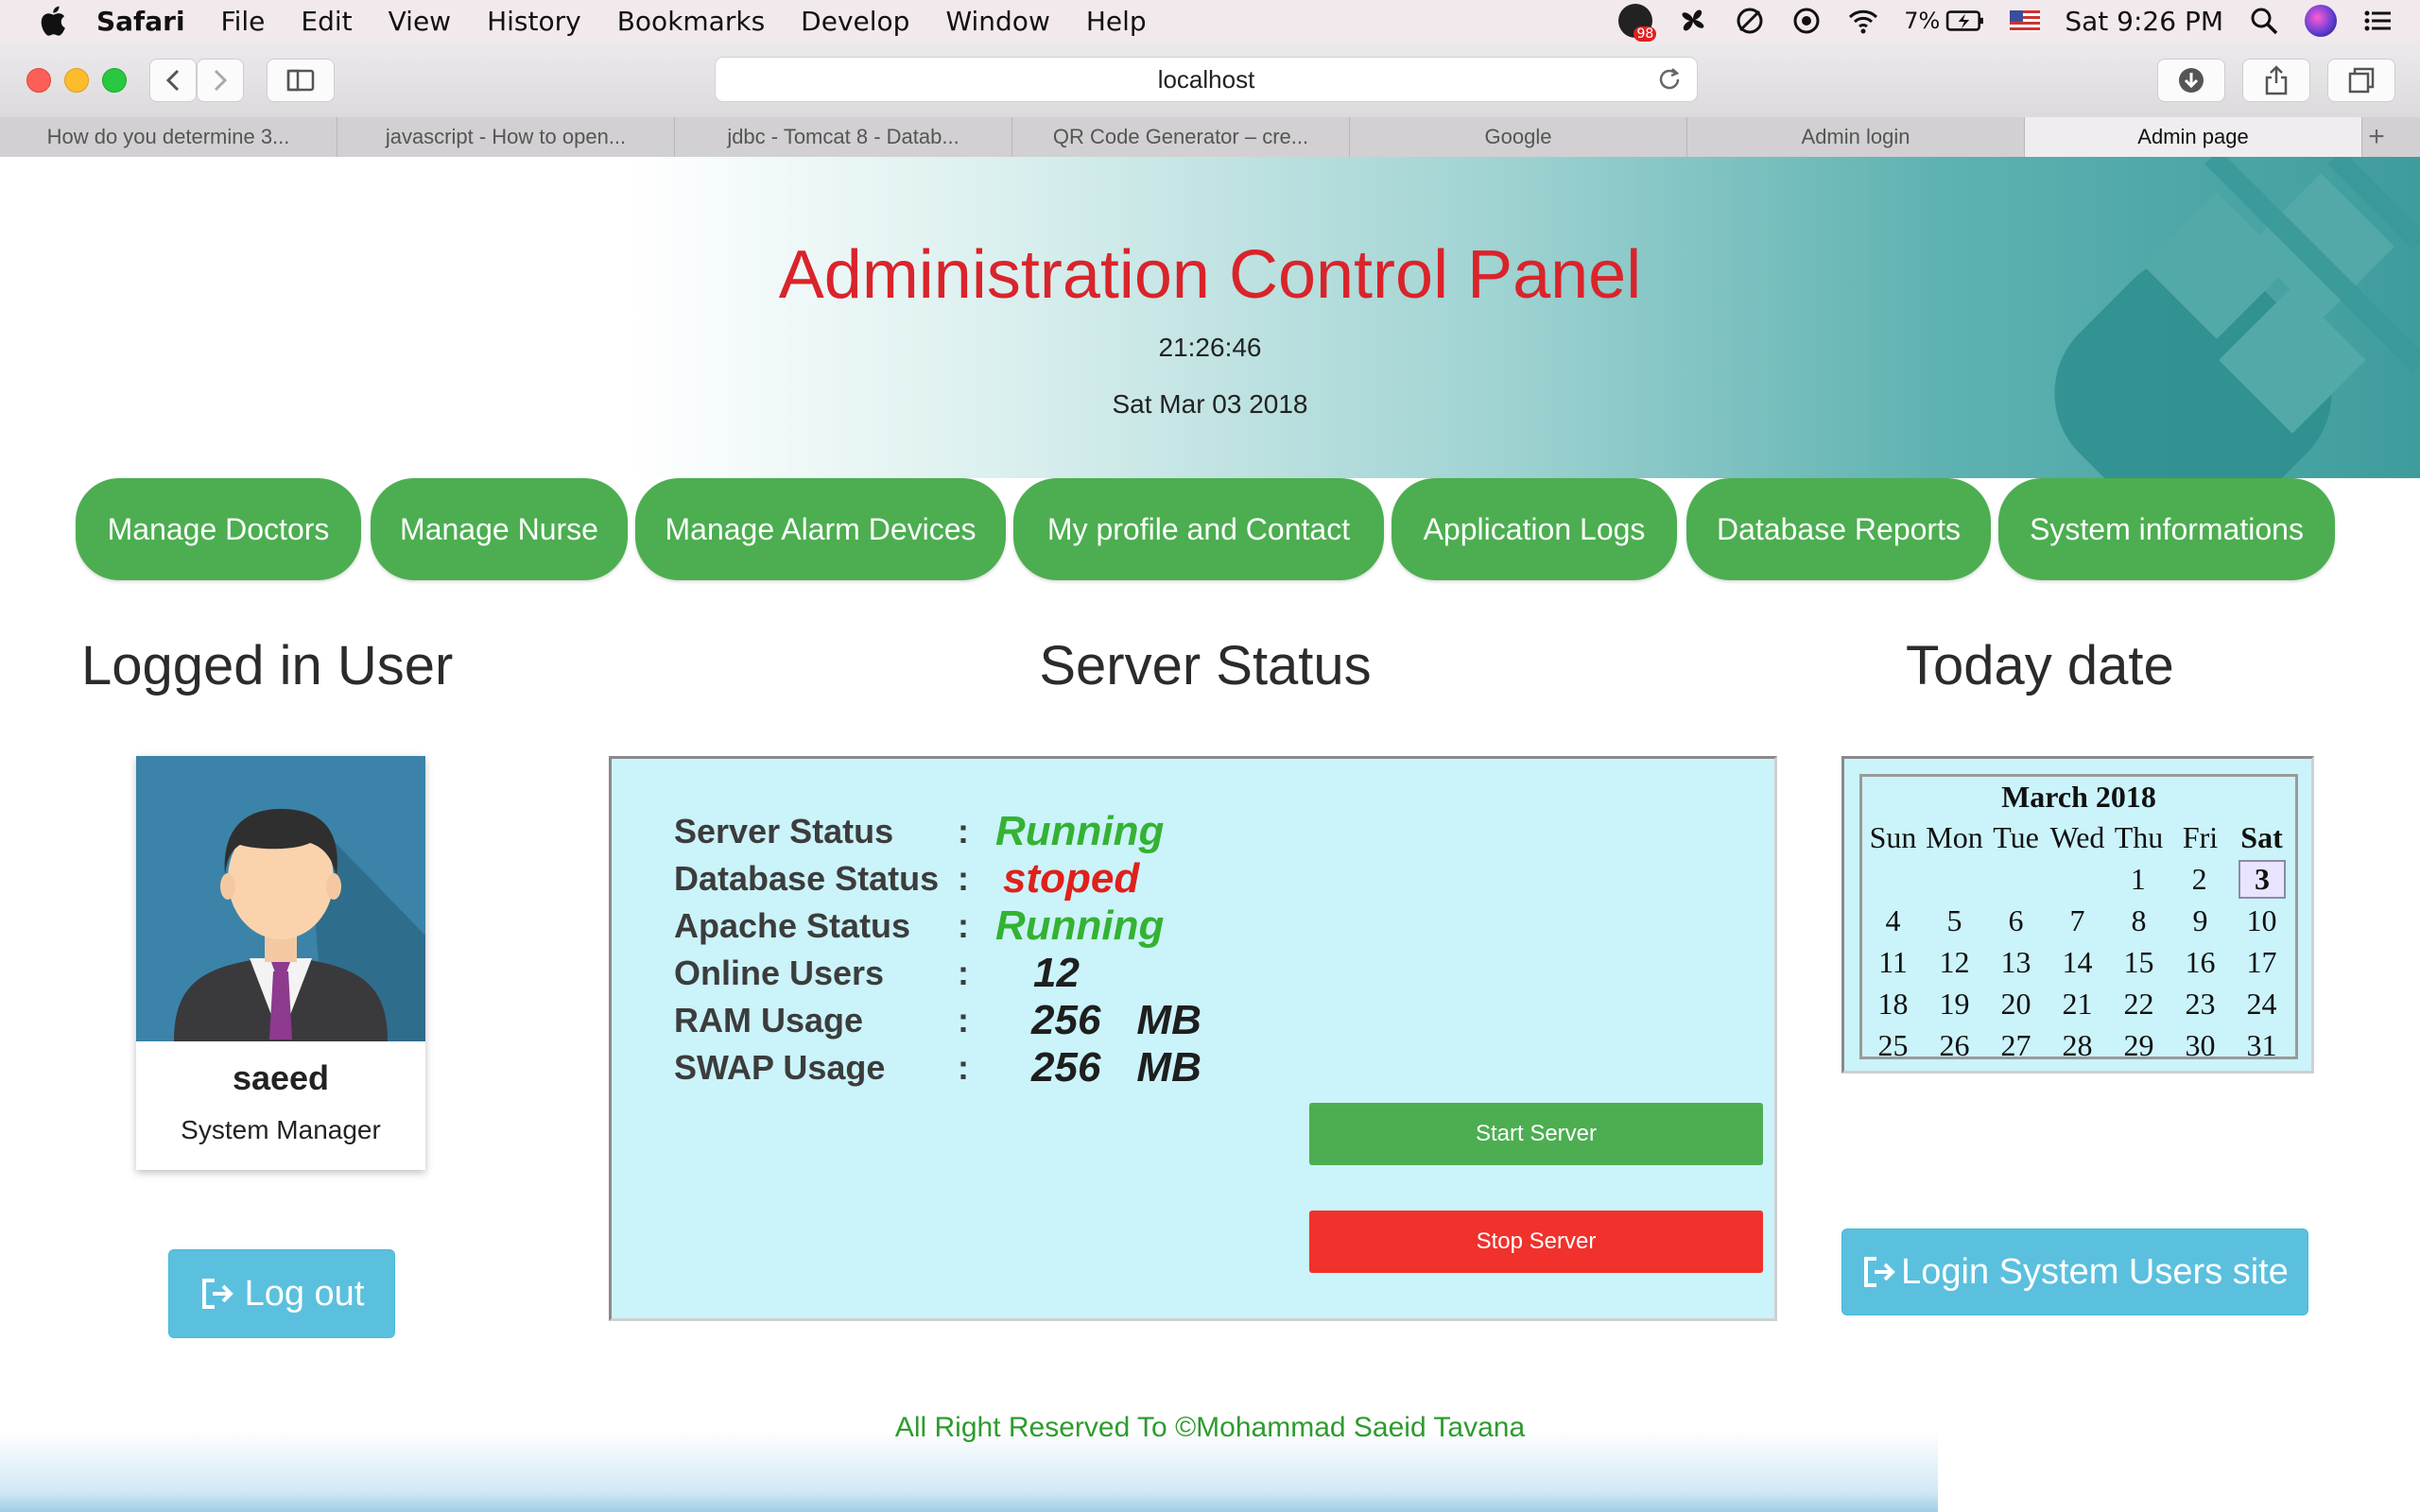 The width and height of the screenshot is (2420, 1512). What do you see at coordinates (281, 1077) in the screenshot?
I see `user-name: saeed` at bounding box center [281, 1077].